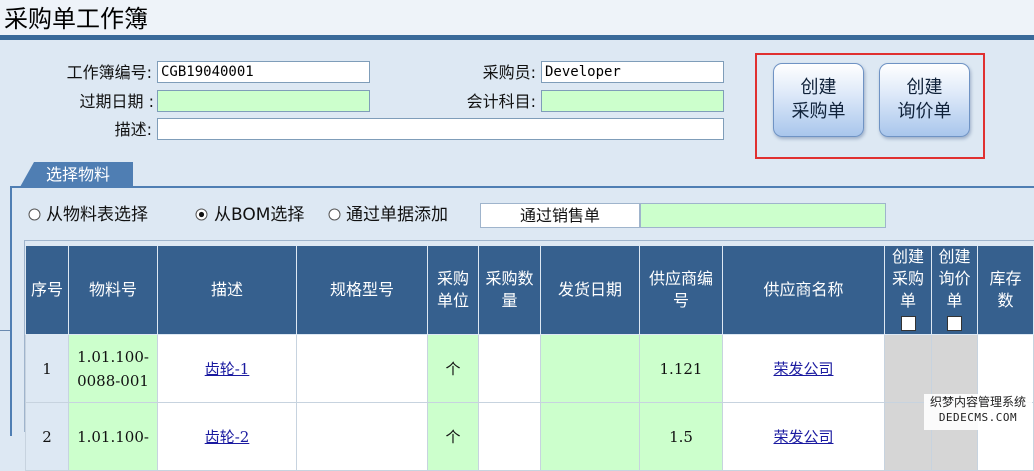 The width and height of the screenshot is (1034, 471). I want to click on col-header-create-po-line2: 采购, so click(907, 278).